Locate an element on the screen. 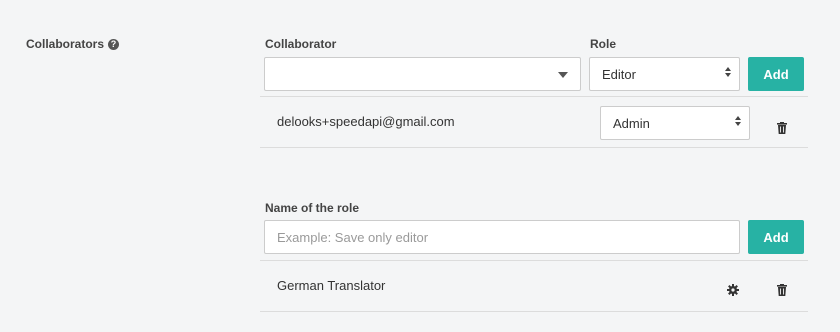  collaborator-field-label: Collaborator is located at coordinates (301, 44).